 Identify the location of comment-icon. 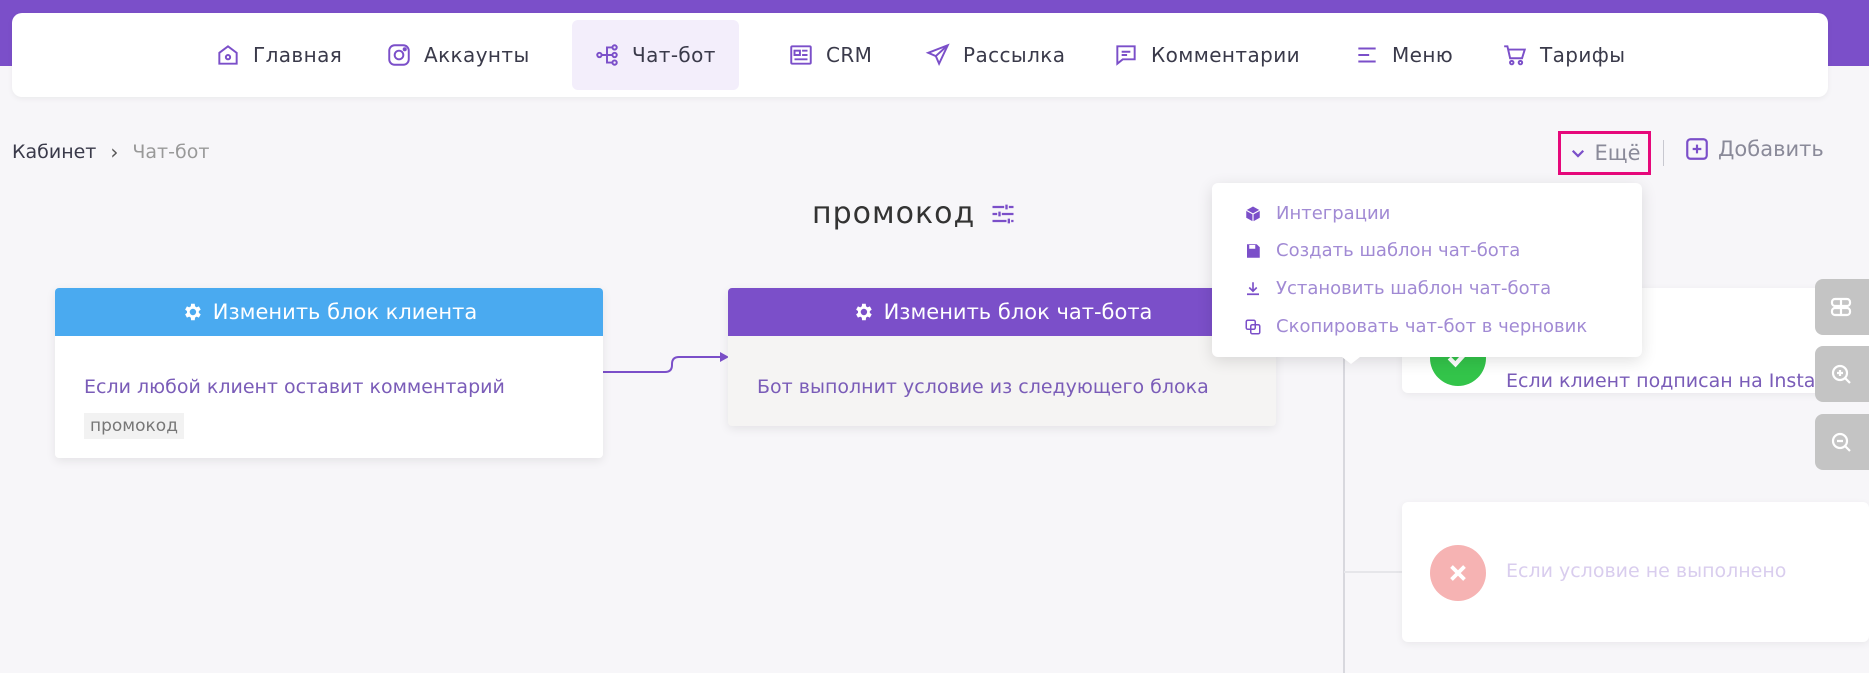
(1126, 55).